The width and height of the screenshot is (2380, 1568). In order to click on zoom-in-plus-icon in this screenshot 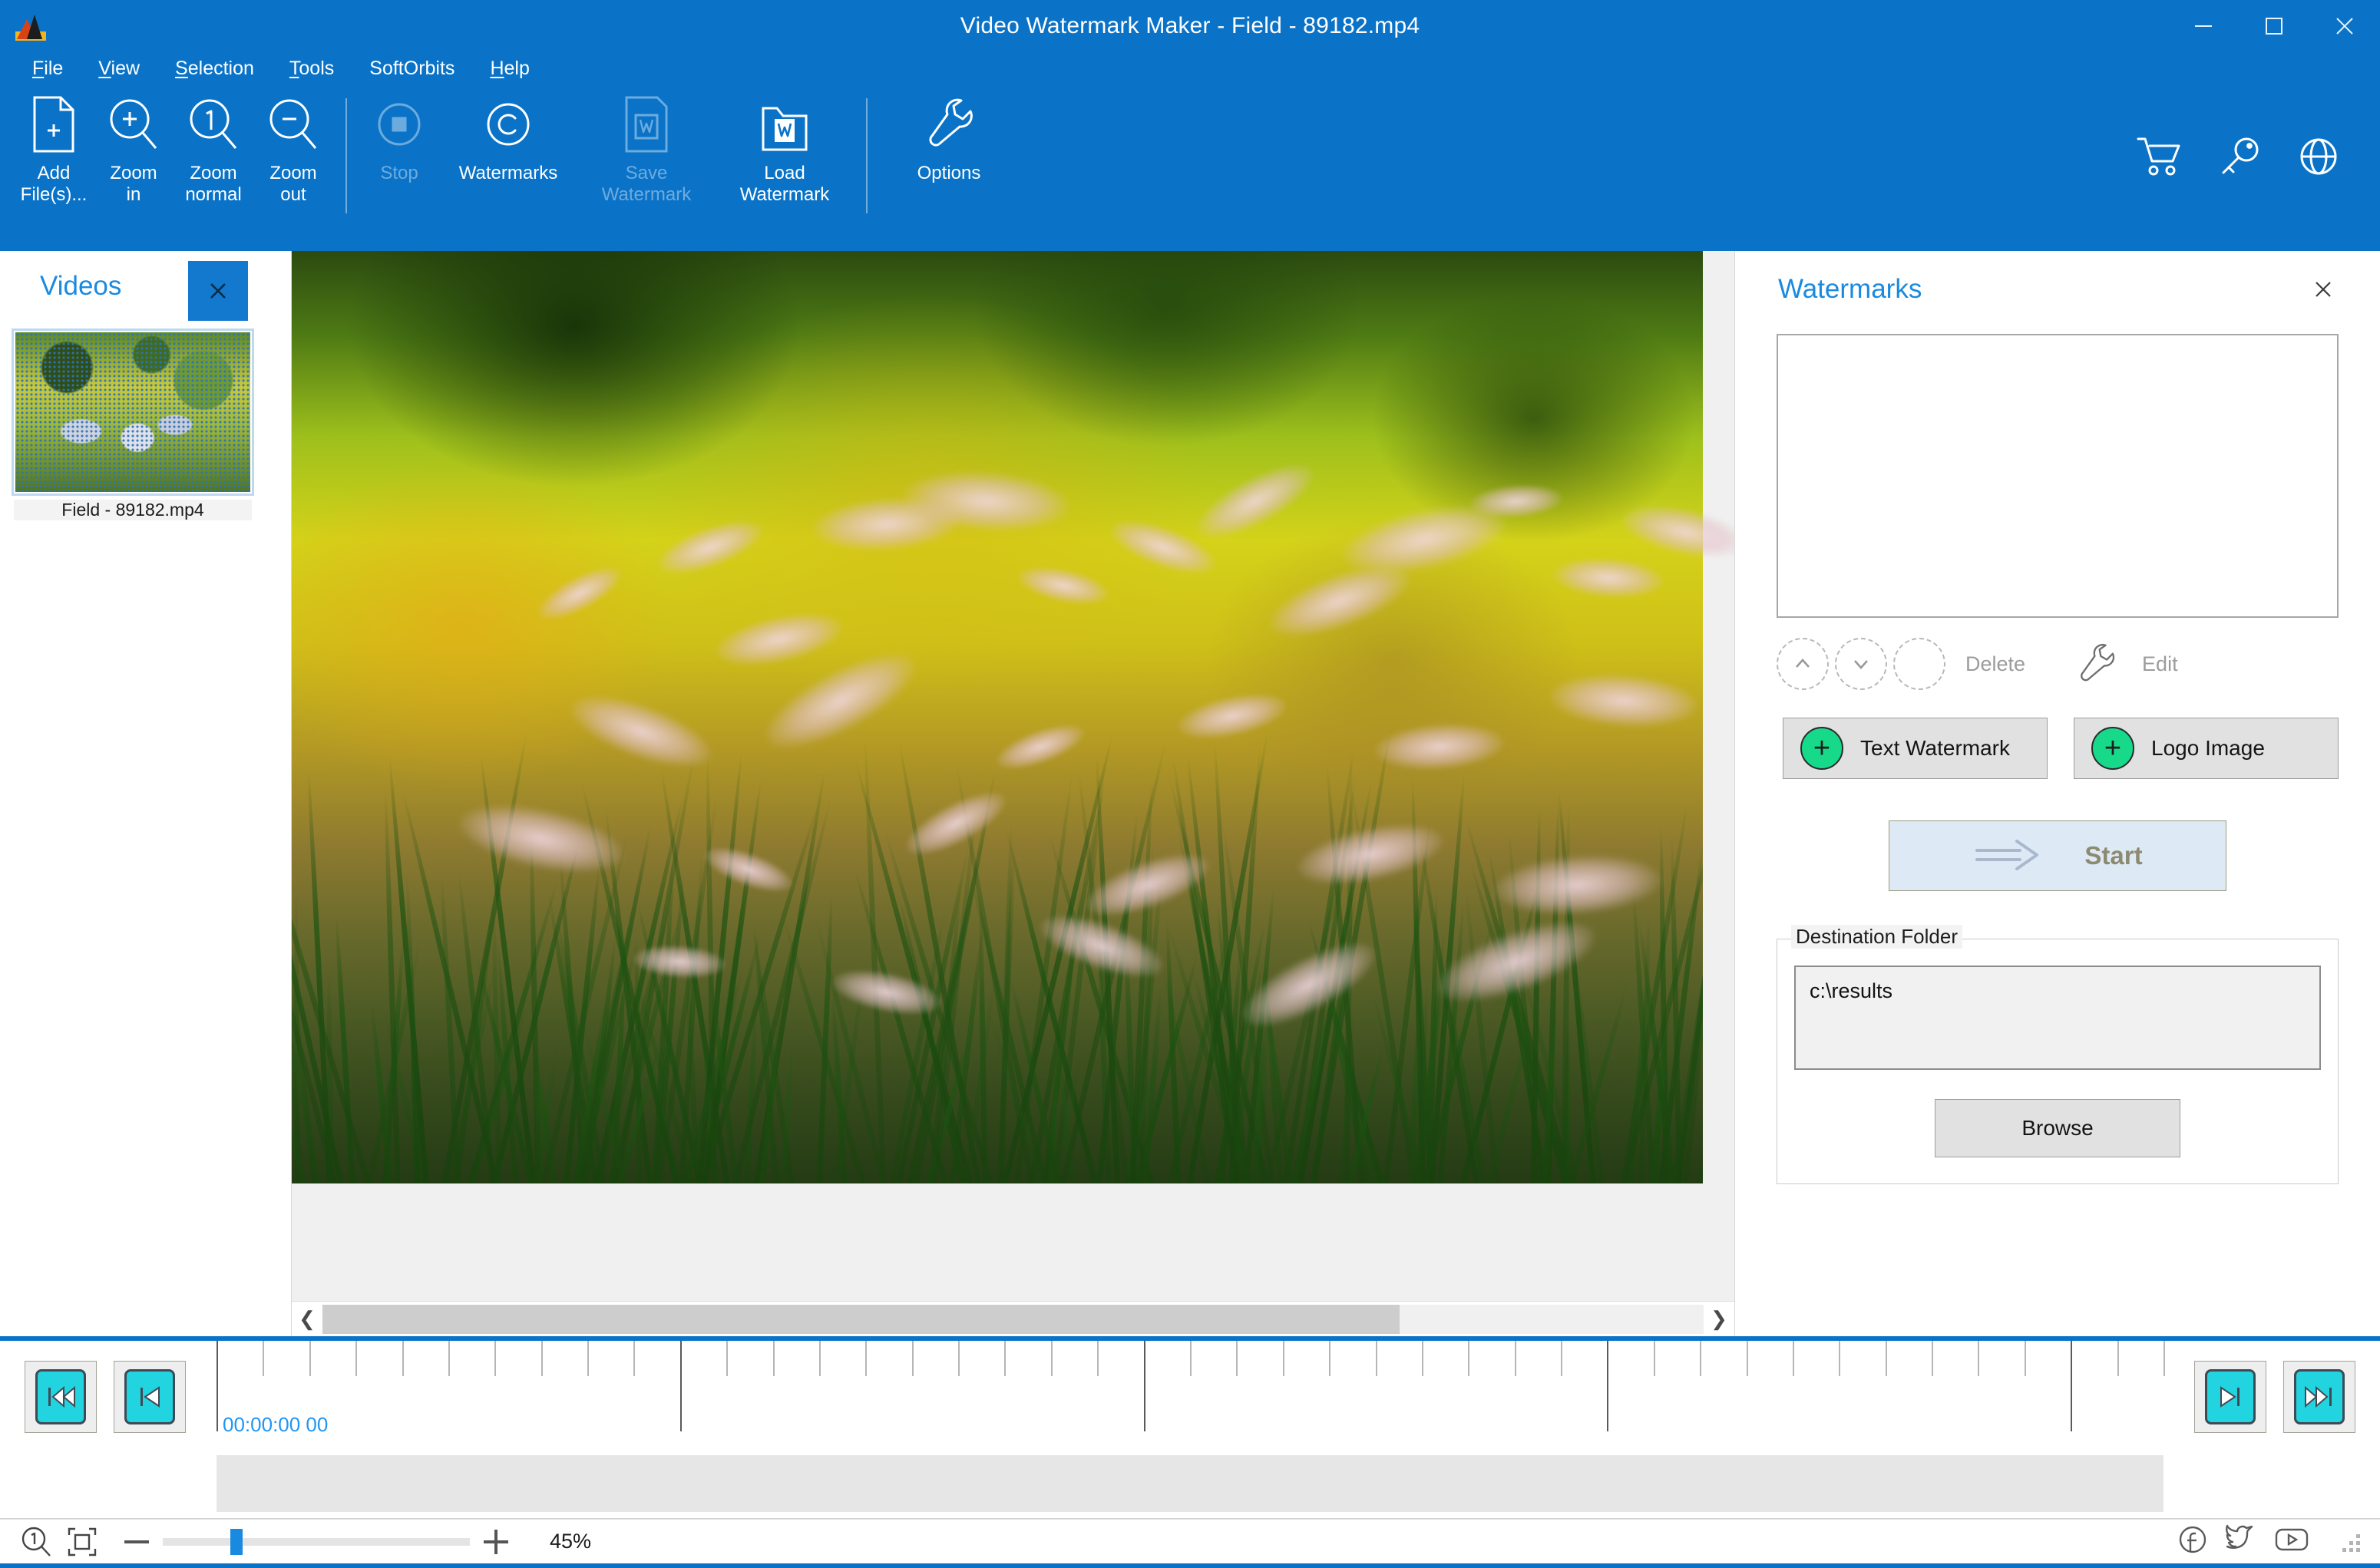, I will do `click(496, 1542)`.